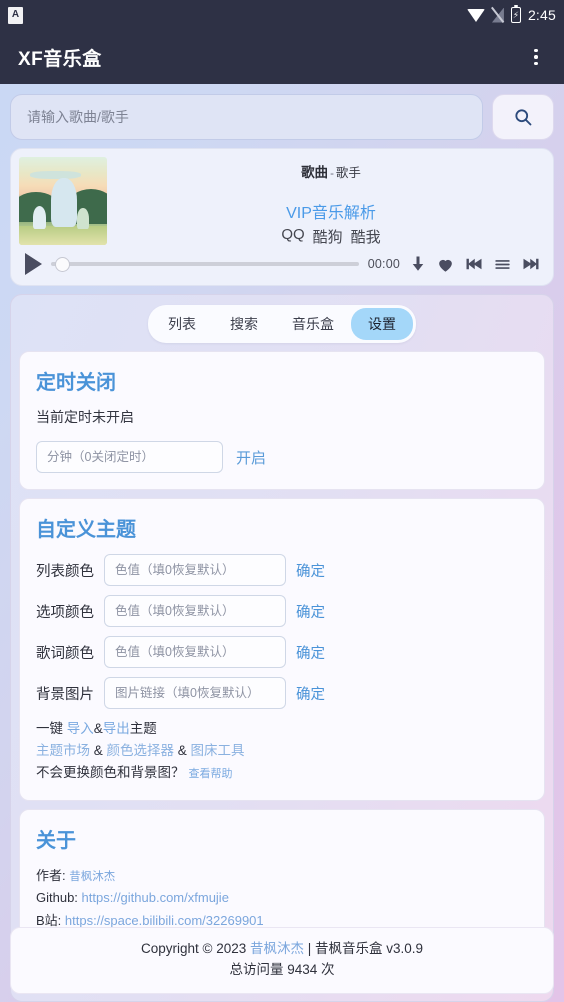 The width and height of the screenshot is (564, 1002). What do you see at coordinates (475, 15) in the screenshot?
I see `wifi-icon` at bounding box center [475, 15].